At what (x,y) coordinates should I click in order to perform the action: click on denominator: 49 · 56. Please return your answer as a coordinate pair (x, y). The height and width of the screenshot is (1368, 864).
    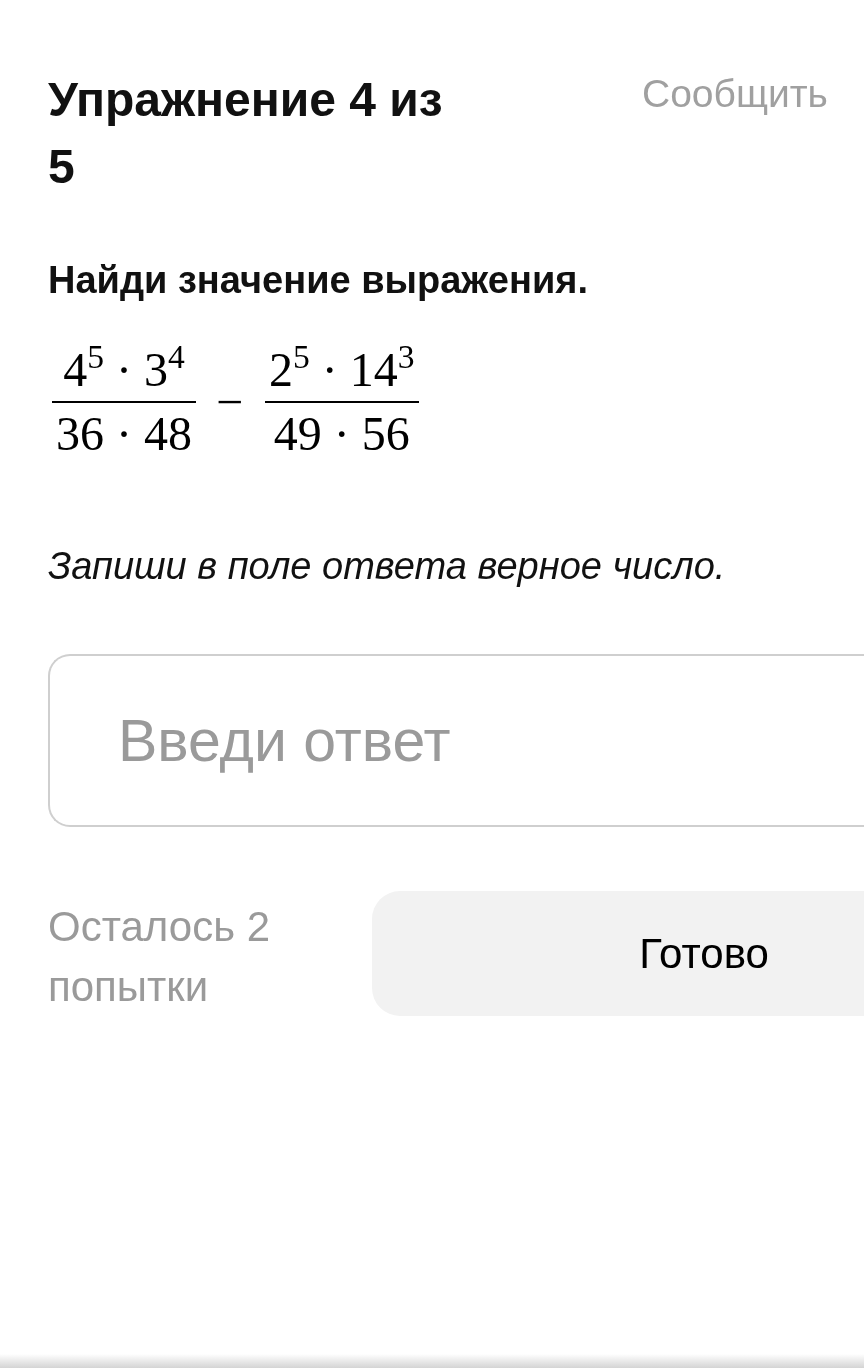
    Looking at the image, I should click on (341, 434).